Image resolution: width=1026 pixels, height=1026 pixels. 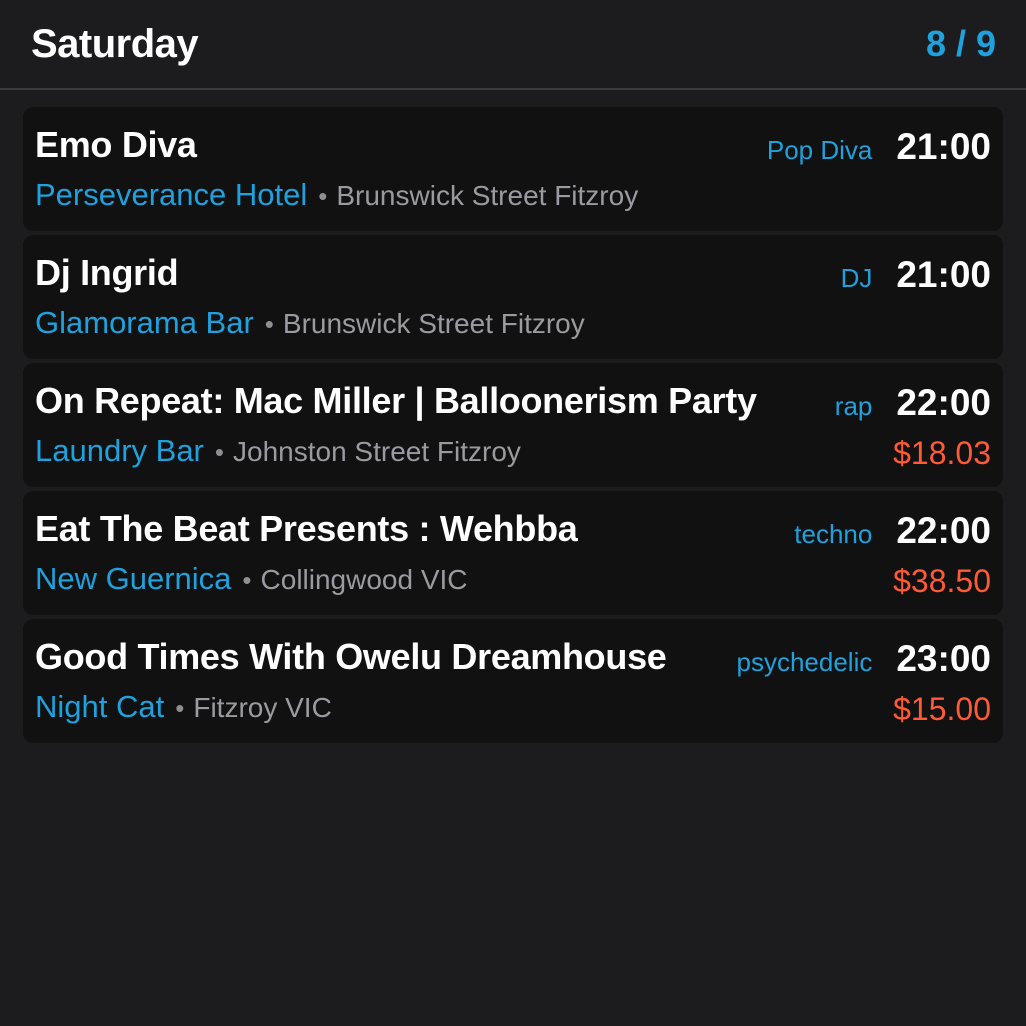 I want to click on event-price: $18.03, so click(x=942, y=453).